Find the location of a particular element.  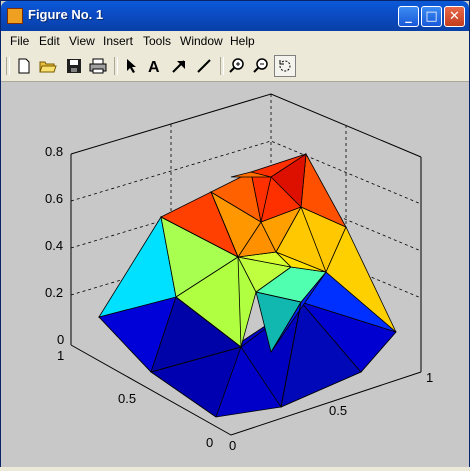

z-tick-label: 0 is located at coordinates (60, 339).